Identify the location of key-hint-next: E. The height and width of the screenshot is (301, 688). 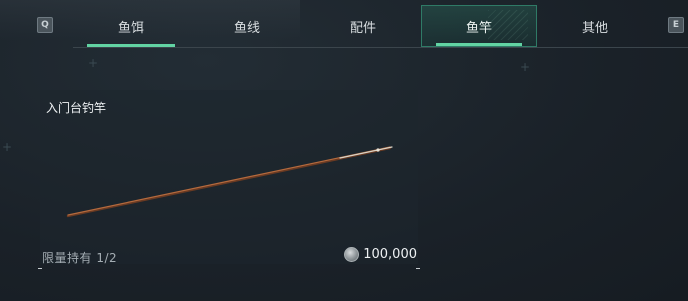
(676, 25).